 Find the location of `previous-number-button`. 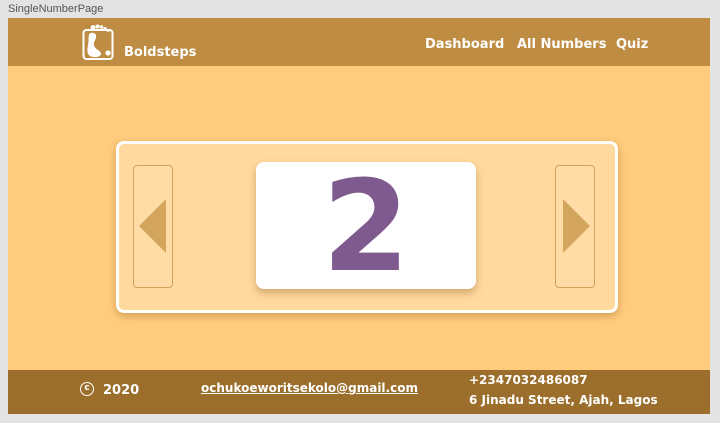

previous-number-button is located at coordinates (153, 226).